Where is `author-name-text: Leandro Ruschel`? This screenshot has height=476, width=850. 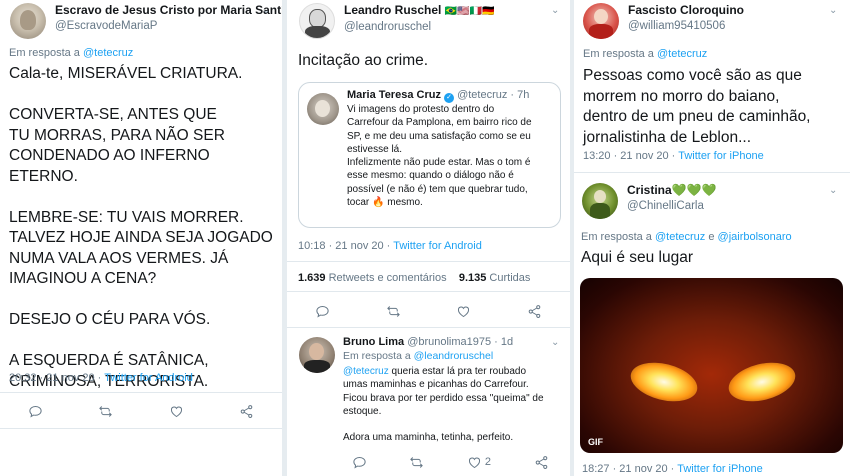 author-name-text: Leandro Ruschel is located at coordinates (392, 10).